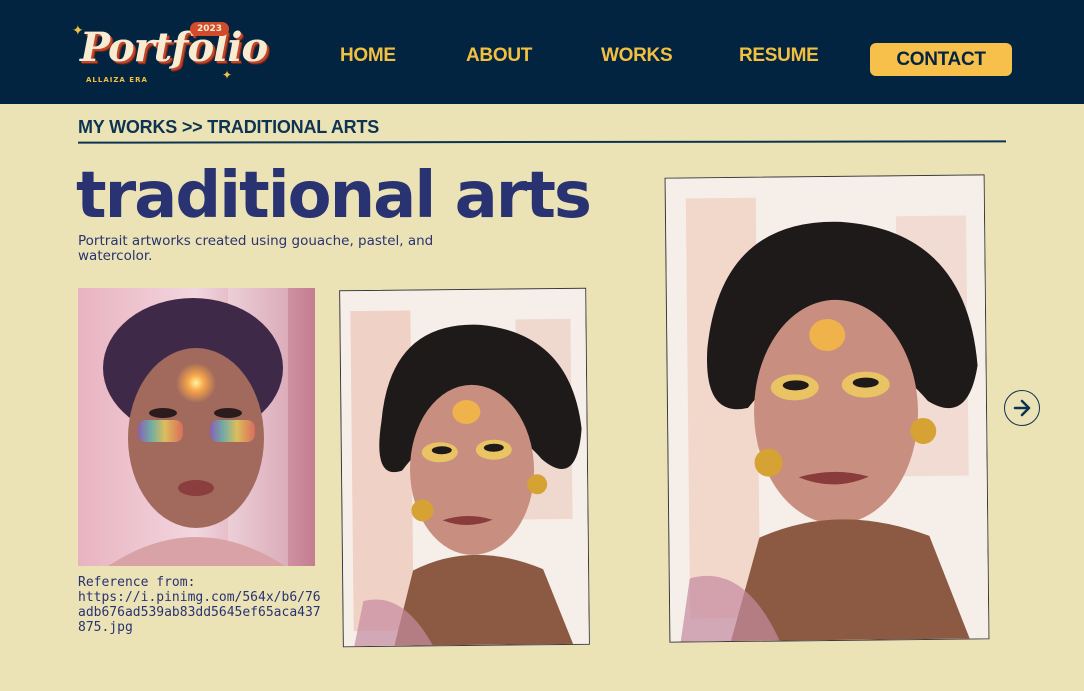  I want to click on page-title: traditional arts, so click(334, 196).